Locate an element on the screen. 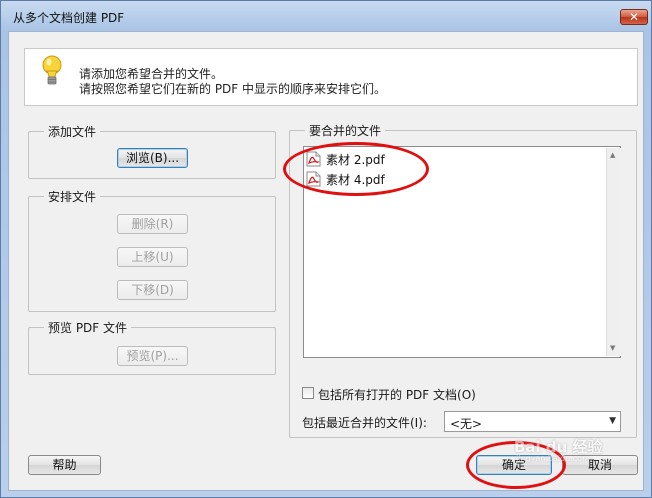  files-to-merge-label: 要合并的文件 is located at coordinates (345, 130).